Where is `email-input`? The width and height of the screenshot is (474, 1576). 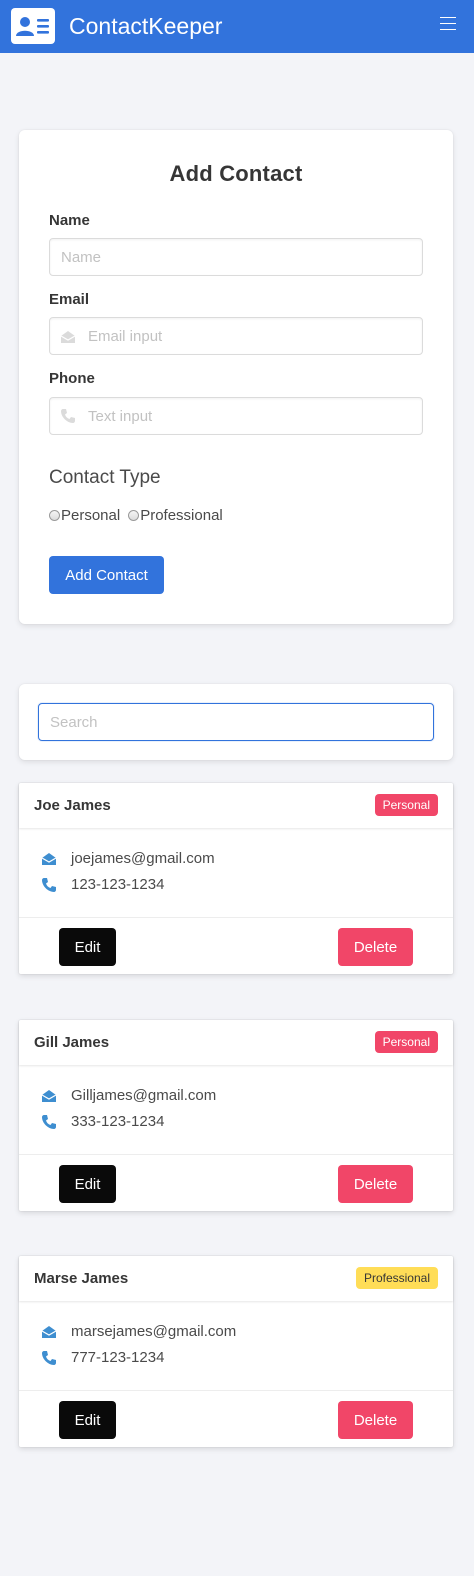 email-input is located at coordinates (236, 336).